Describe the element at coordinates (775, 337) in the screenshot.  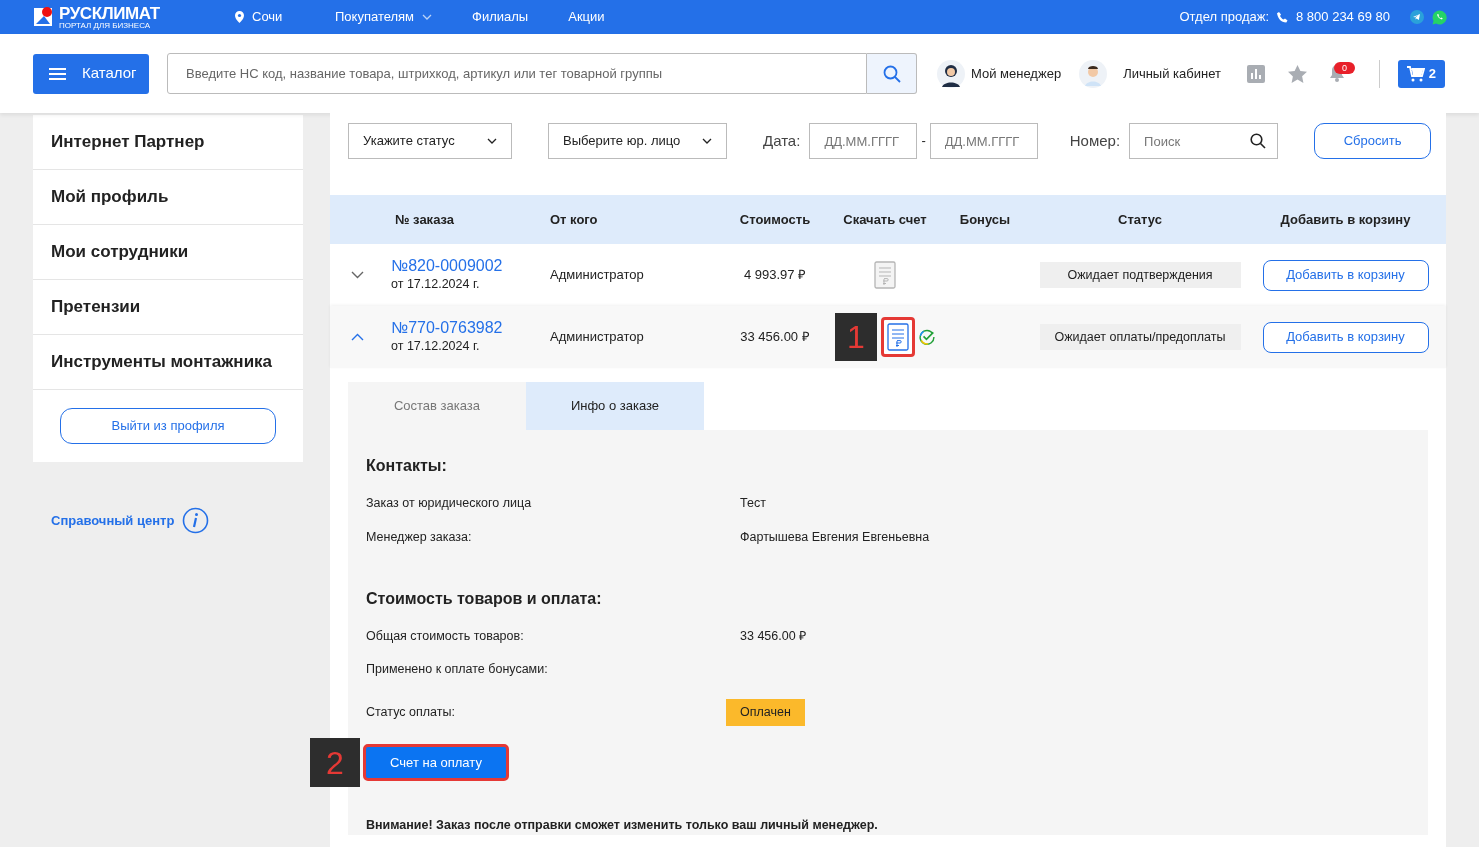
I see `table-cell-text: 33 456.00 ₽` at that location.